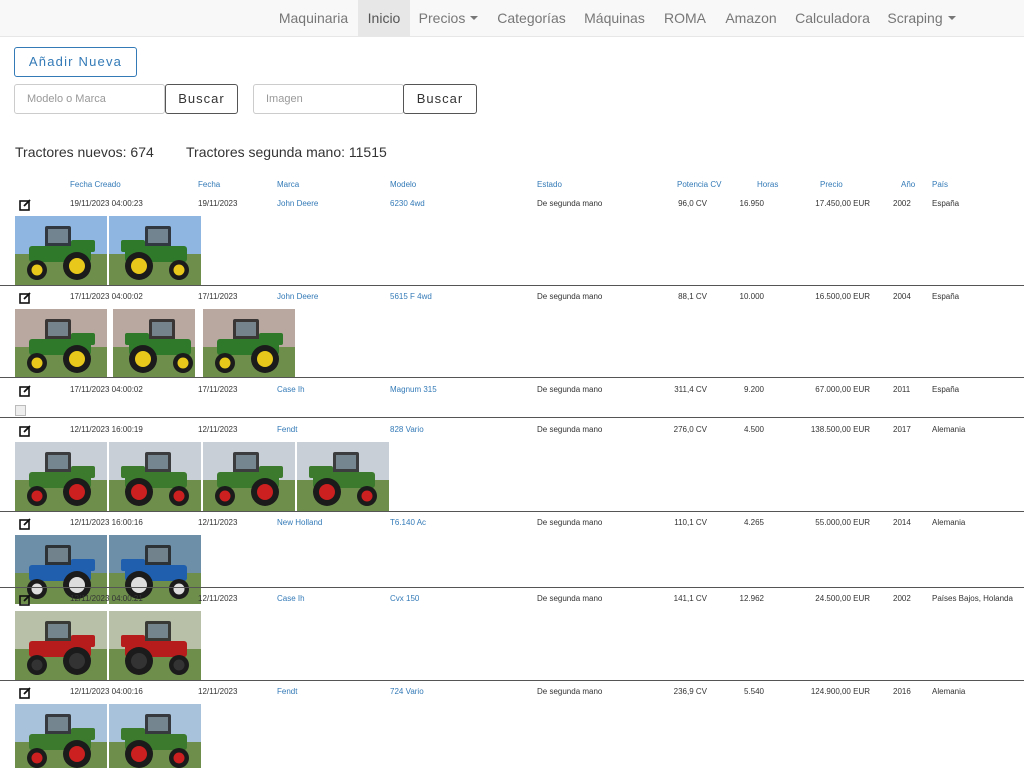 Image resolution: width=1024 pixels, height=768 pixels. Describe the element at coordinates (106, 522) in the screenshot. I see `cell-fecha-creado: 12/11/2023 16:00:16` at that location.